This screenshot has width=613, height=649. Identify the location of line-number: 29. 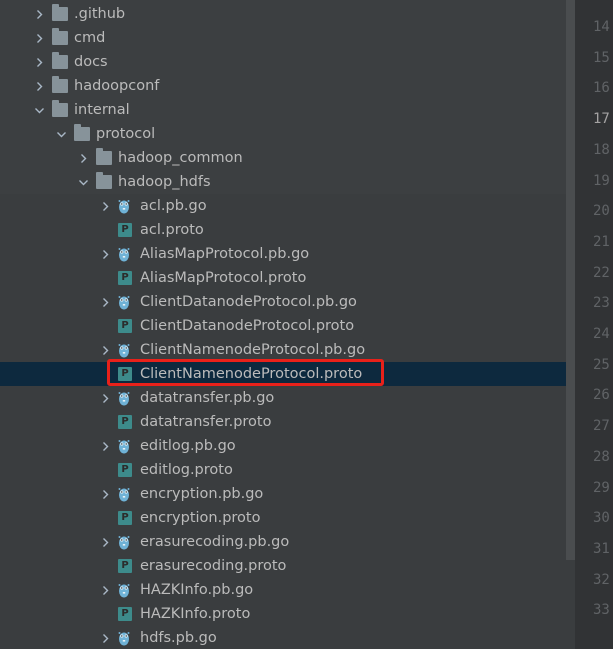
(601, 488).